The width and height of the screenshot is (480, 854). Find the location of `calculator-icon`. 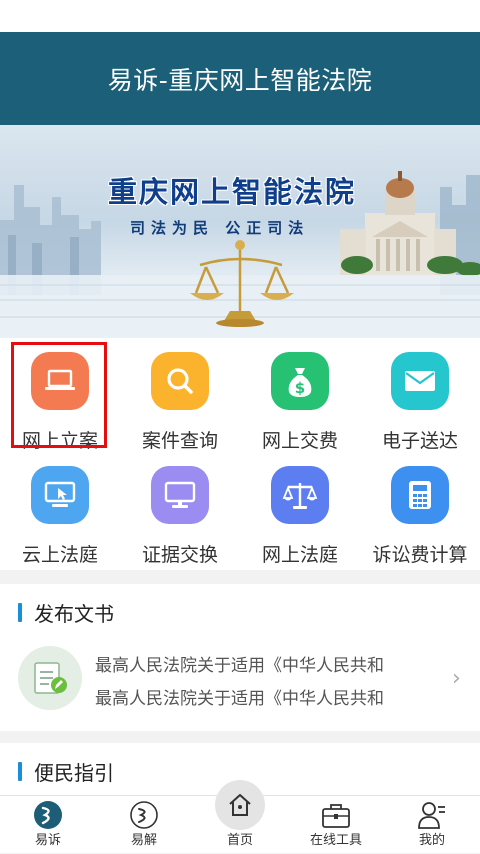

calculator-icon is located at coordinates (420, 495).